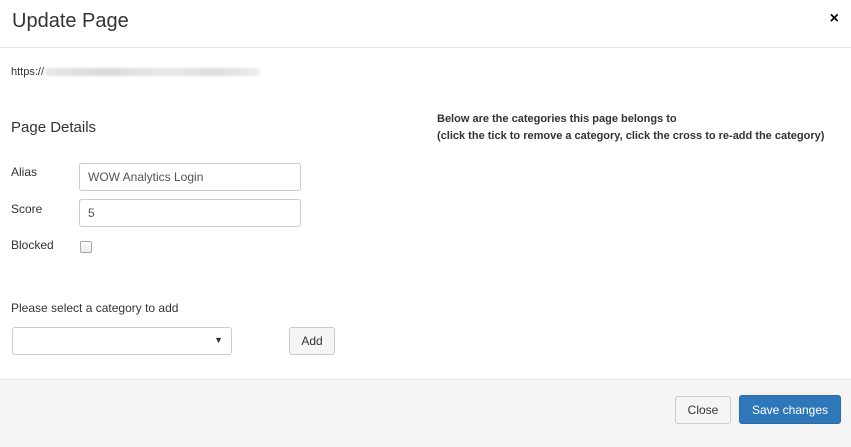 Image resolution: width=851 pixels, height=447 pixels. What do you see at coordinates (153, 72) in the screenshot?
I see `url-redacted` at bounding box center [153, 72].